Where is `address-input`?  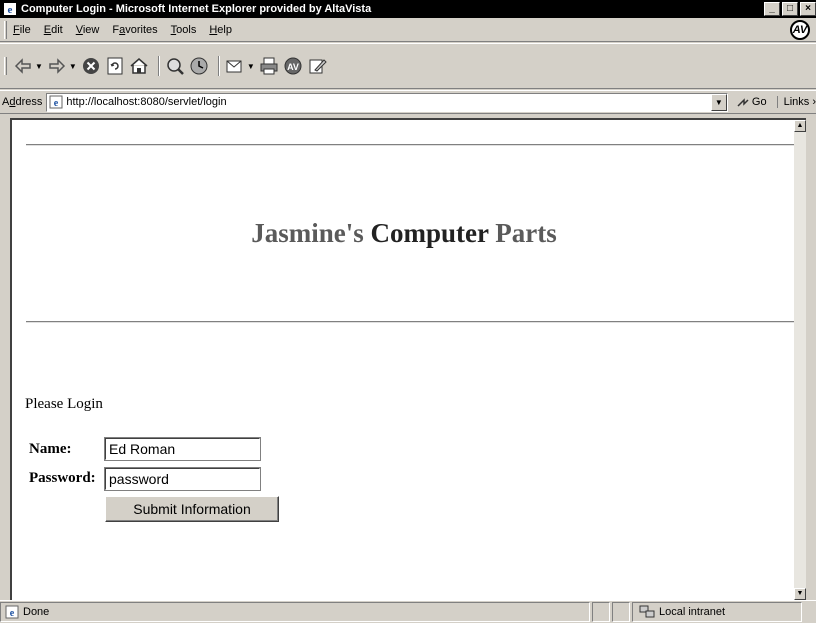 address-input is located at coordinates (376, 102).